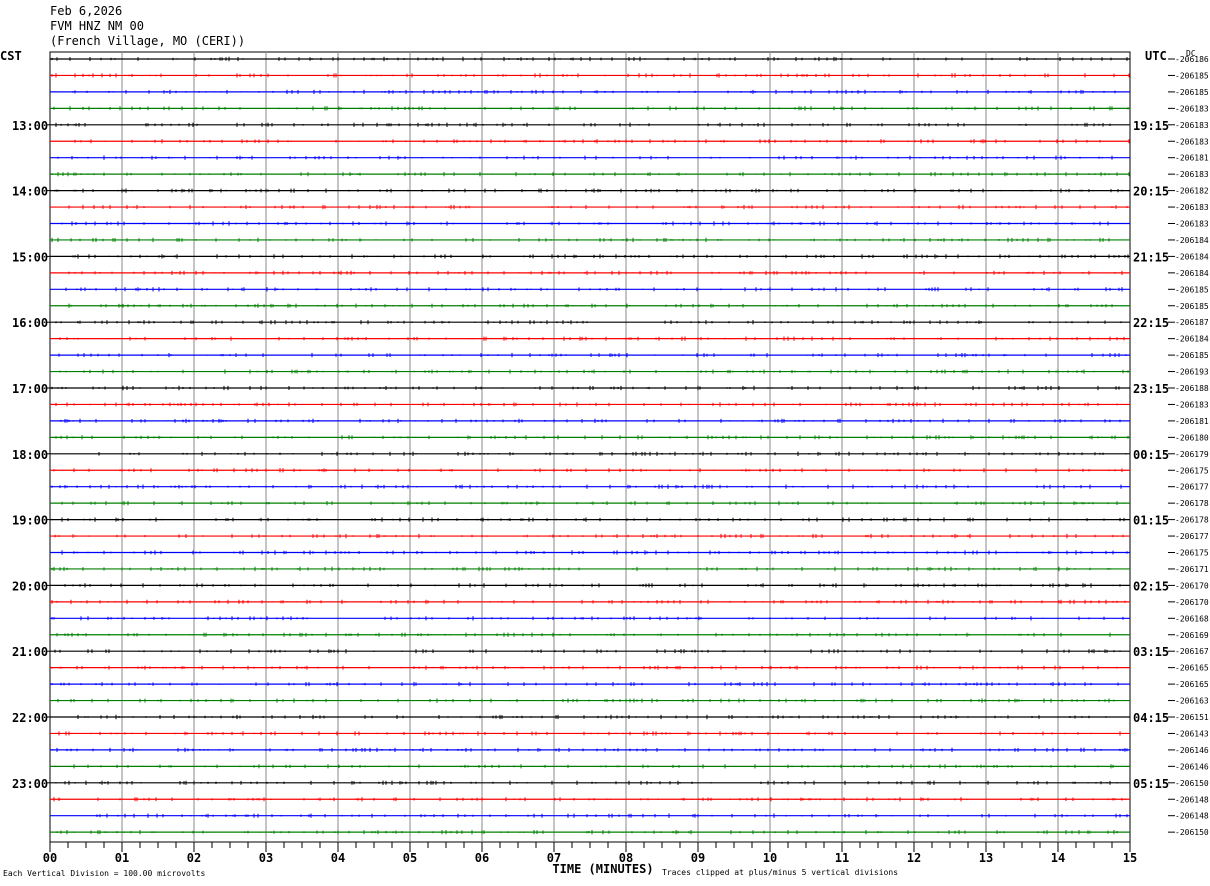  Describe the element at coordinates (1192, 733) in the screenshot. I see `dc-offset-label: -206143` at that location.